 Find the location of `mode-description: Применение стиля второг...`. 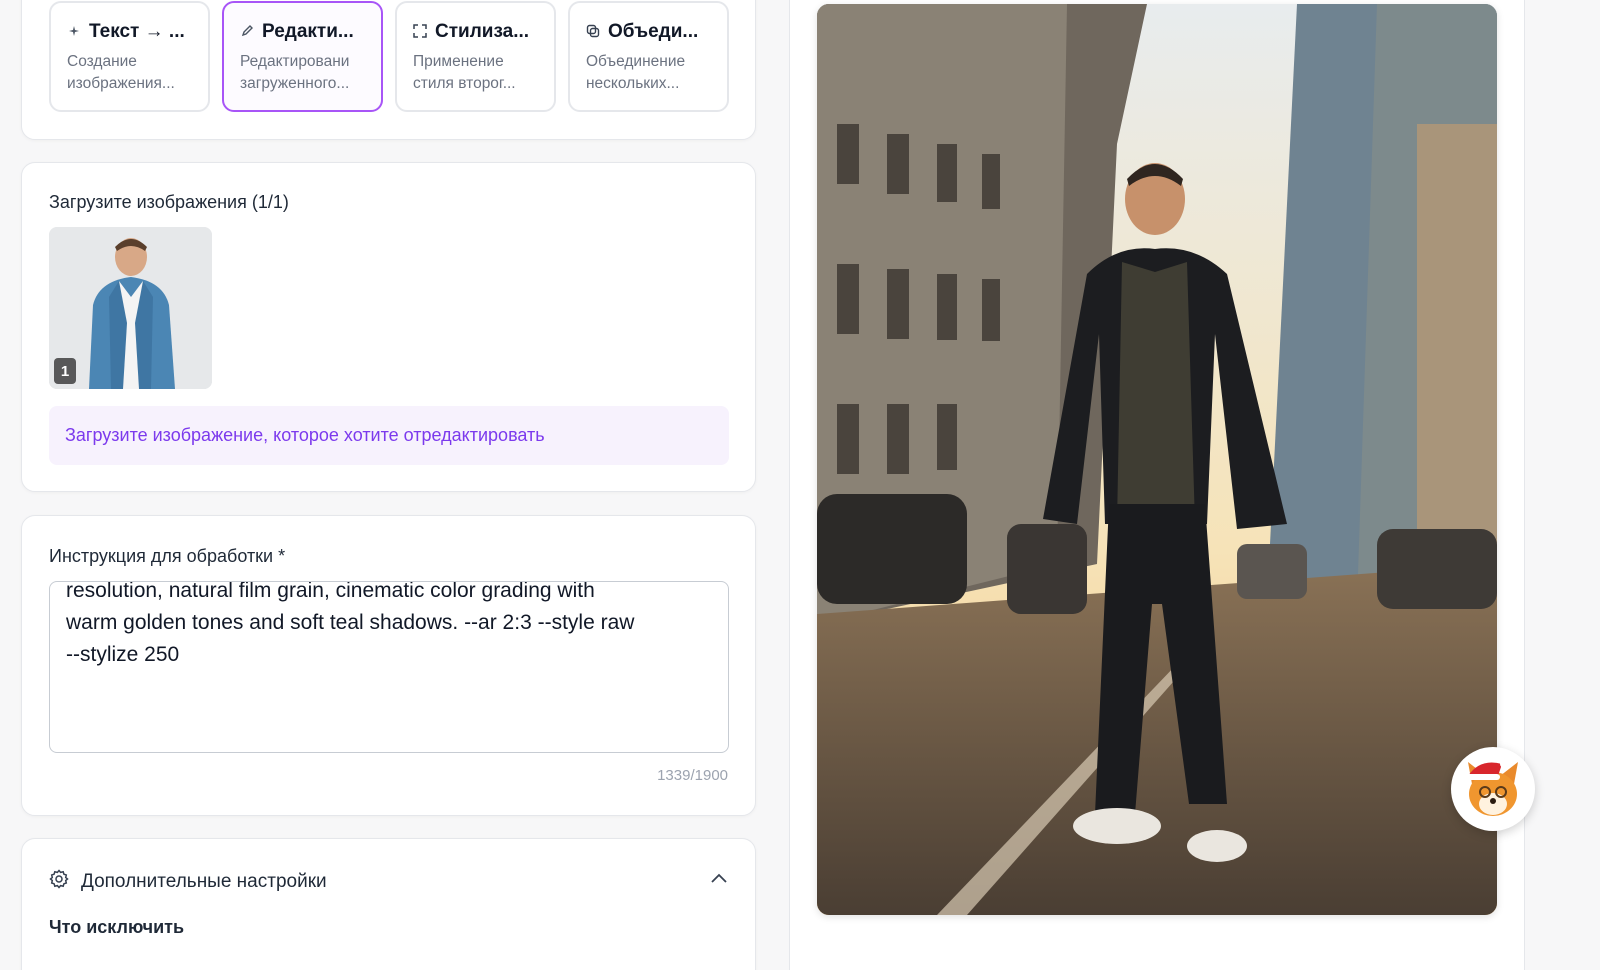

mode-description: Применение стиля второг... is located at coordinates (464, 72).